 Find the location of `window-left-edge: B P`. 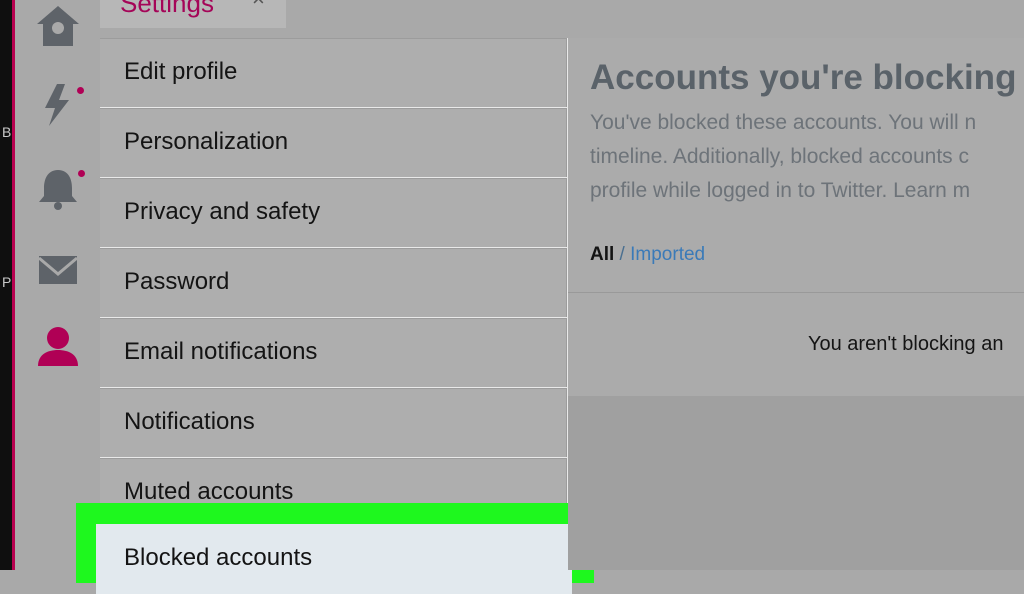

window-left-edge: B P is located at coordinates (7, 285).